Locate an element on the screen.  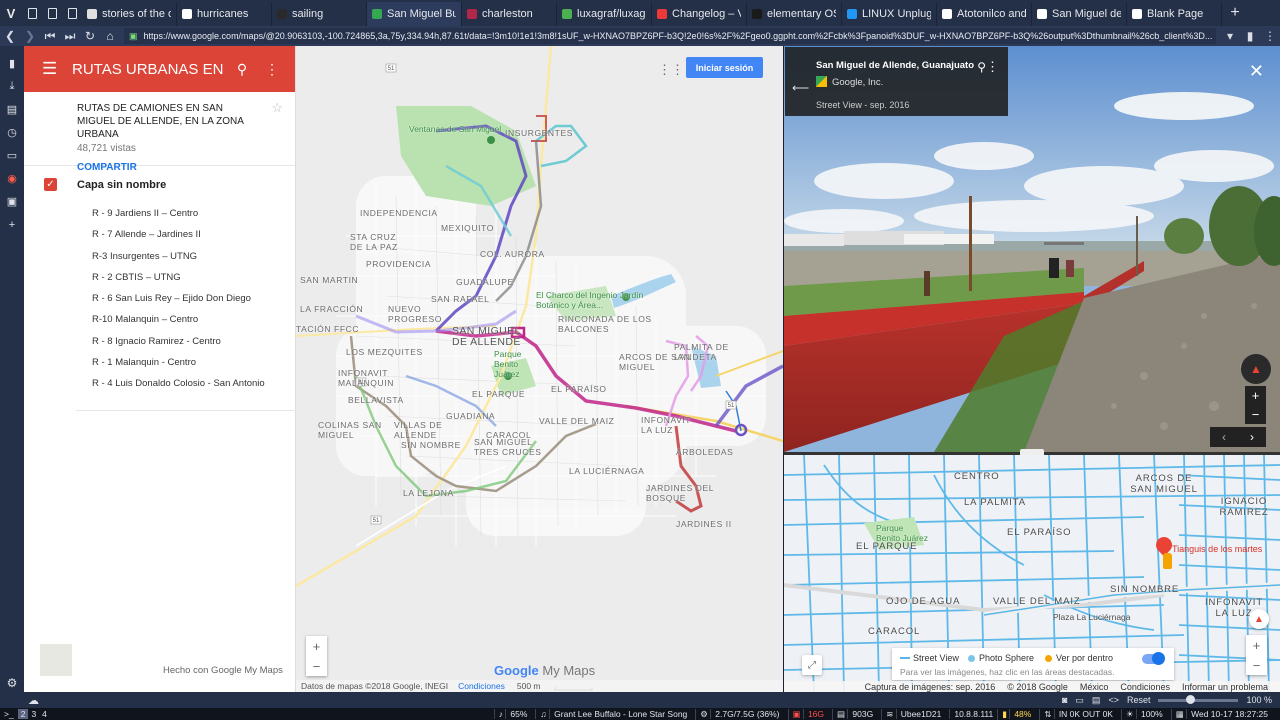
browser-tab: Changelog – Vivaldi is located at coordinates (699, 14).